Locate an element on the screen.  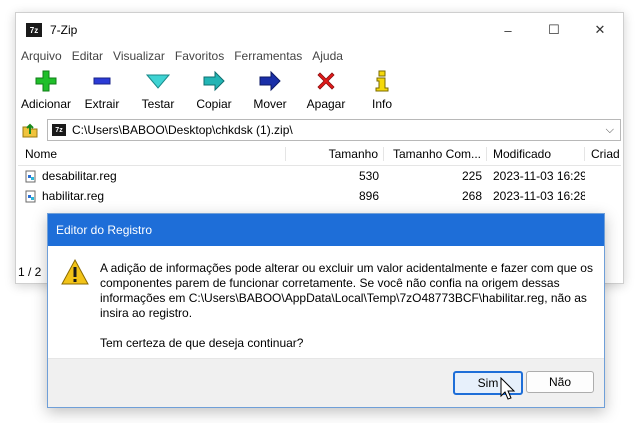
window-title: 7-Zip is located at coordinates (64, 30).